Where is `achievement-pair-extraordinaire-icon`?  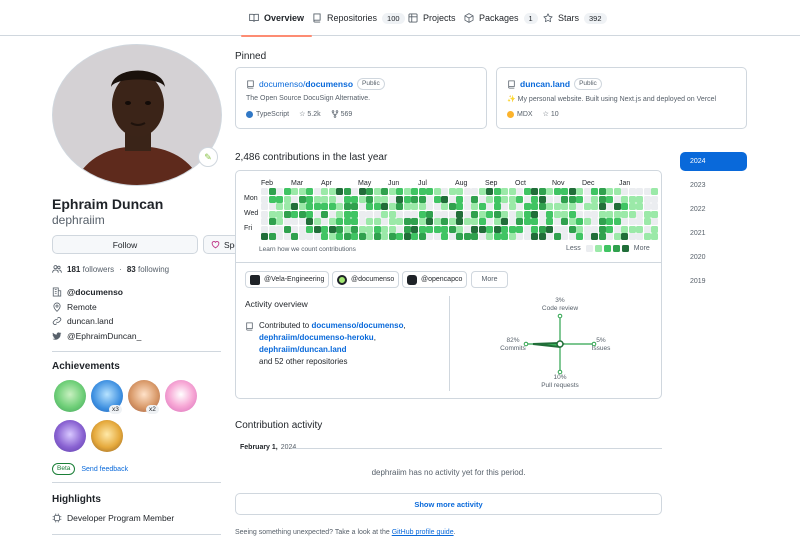
achievement-pair-extraordinaire-icon is located at coordinates (70, 396).